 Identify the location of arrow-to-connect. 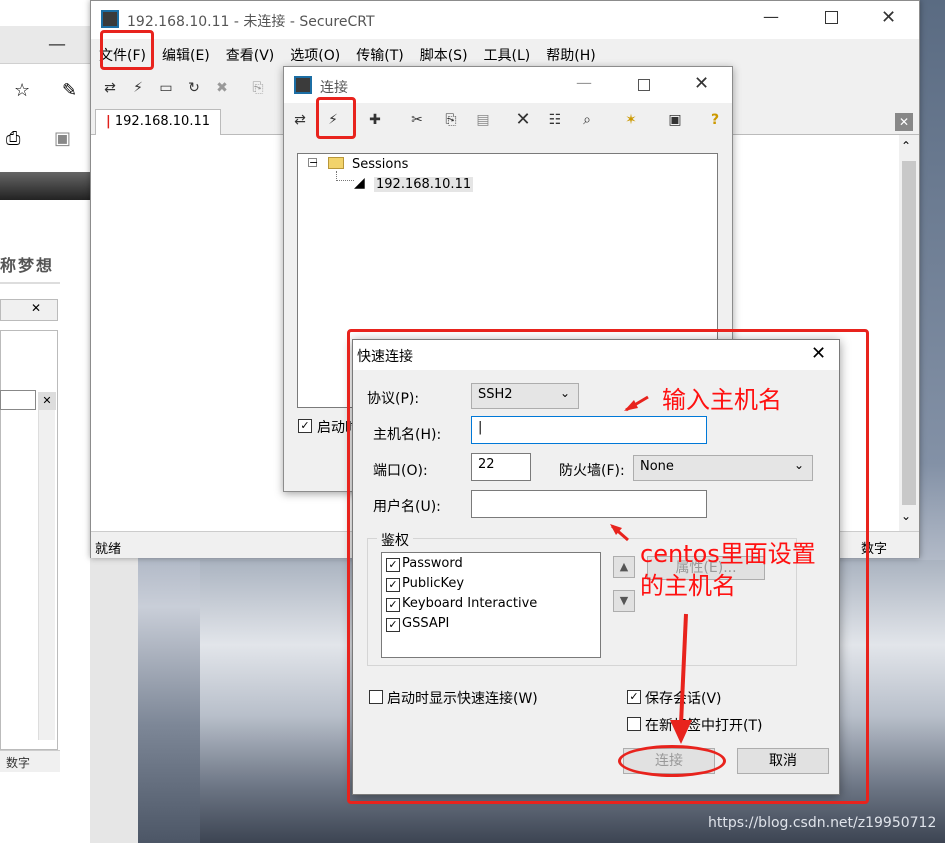
(683, 669).